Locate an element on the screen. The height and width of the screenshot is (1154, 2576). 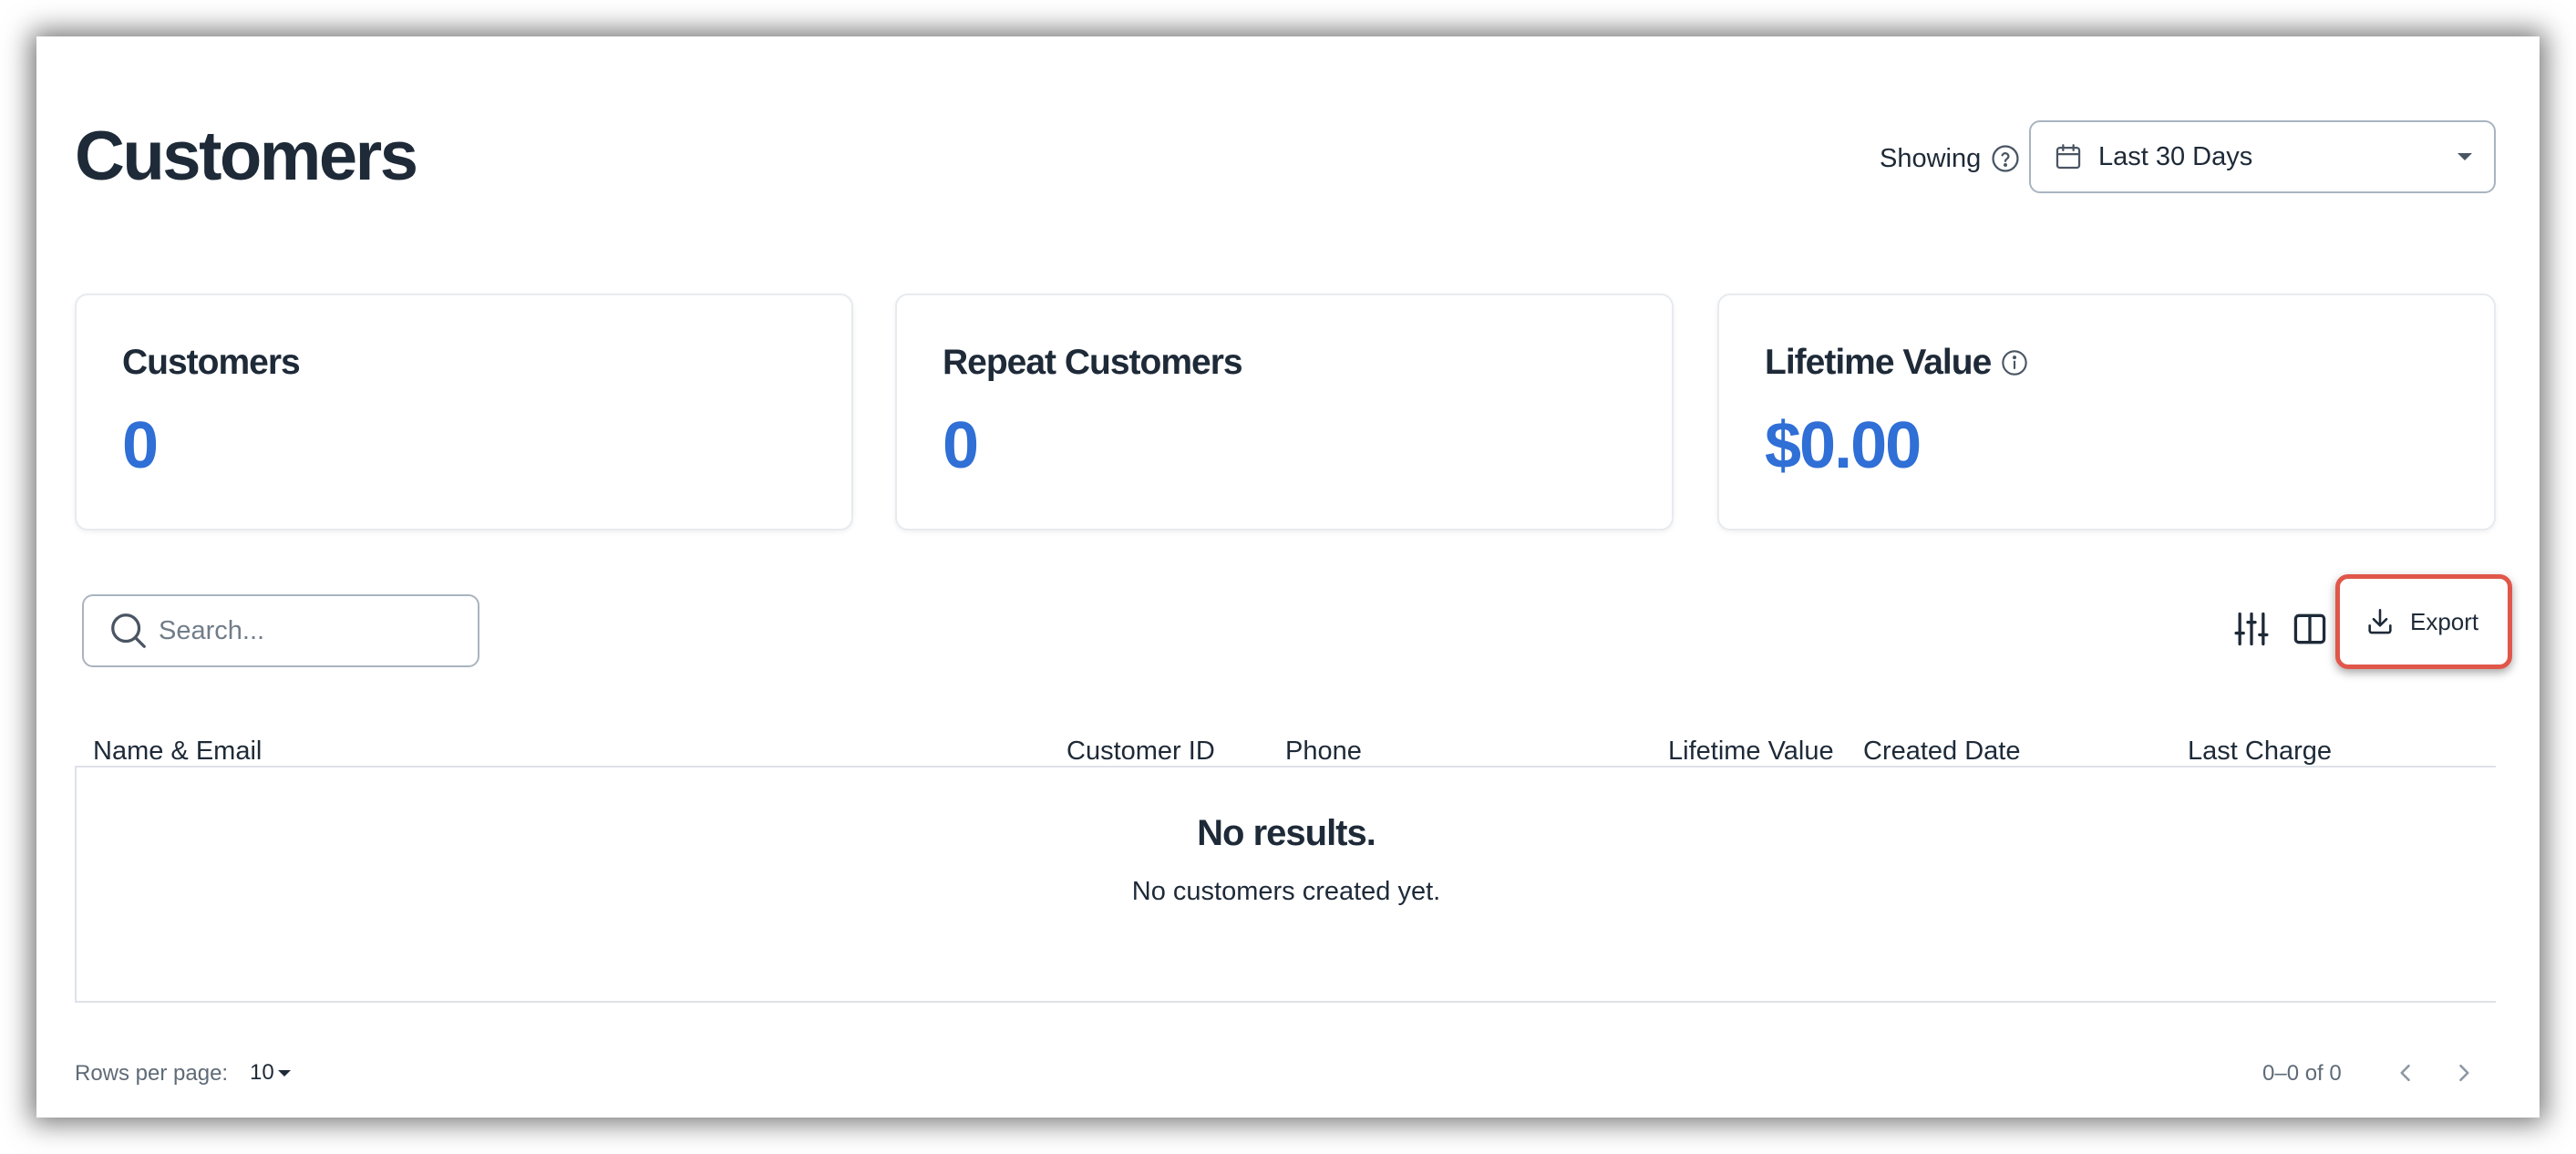
calendar-icon is located at coordinates (2068, 156).